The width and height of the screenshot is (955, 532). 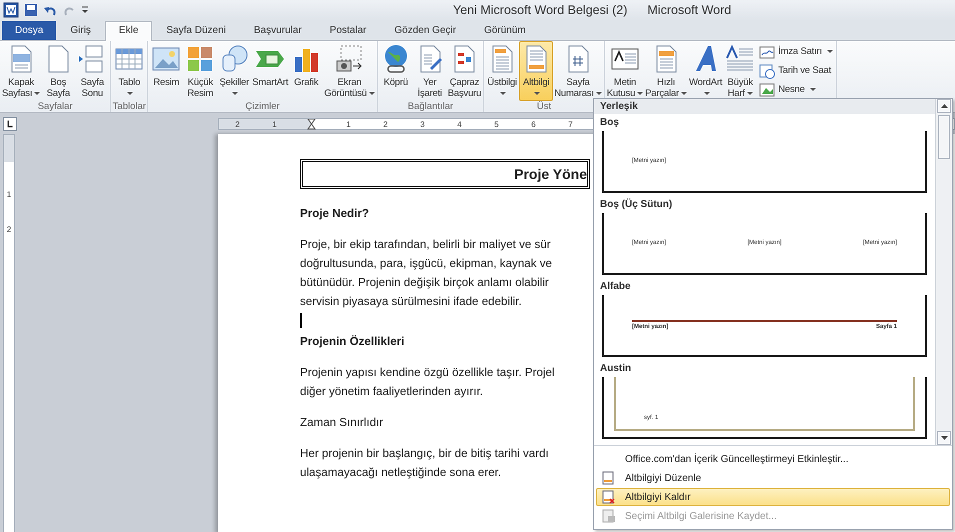 I want to click on gallery-item-name: Alfabe, so click(x=616, y=287).